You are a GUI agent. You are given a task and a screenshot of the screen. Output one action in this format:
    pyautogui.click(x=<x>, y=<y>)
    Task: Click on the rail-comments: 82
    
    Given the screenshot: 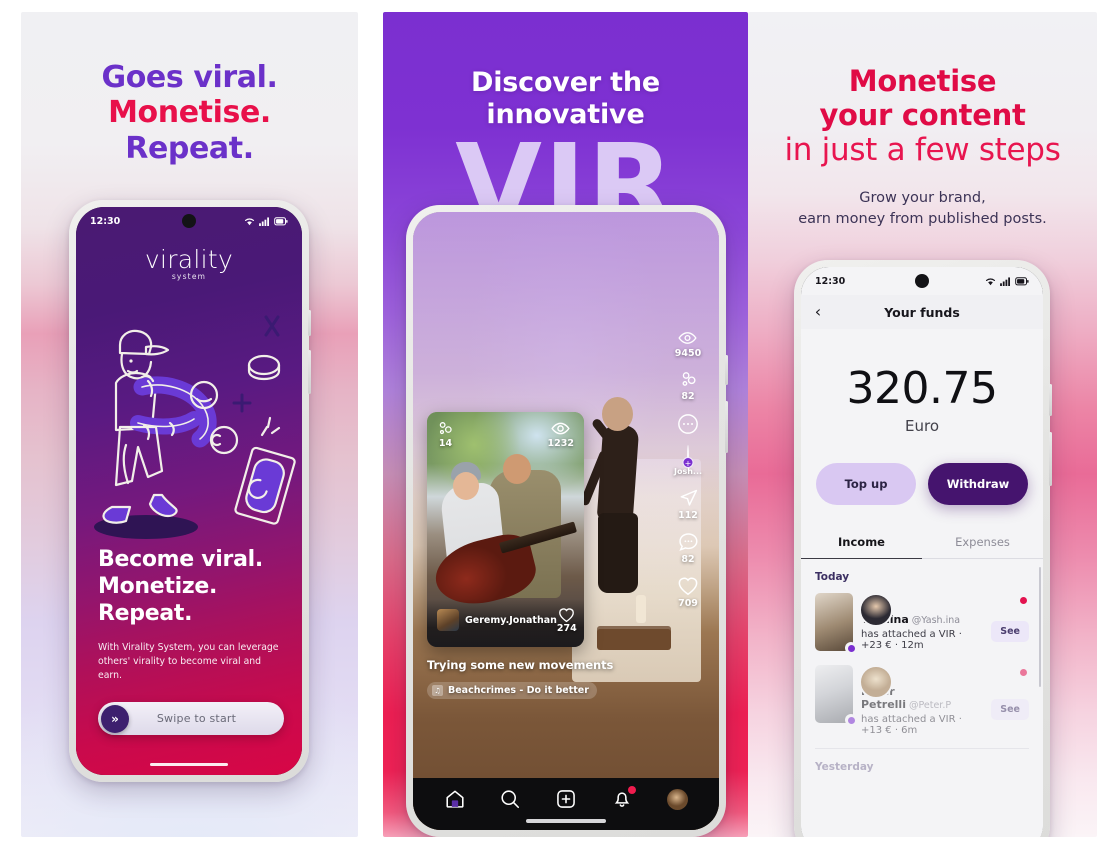 What is the action you would take?
    pyautogui.click(x=688, y=548)
    